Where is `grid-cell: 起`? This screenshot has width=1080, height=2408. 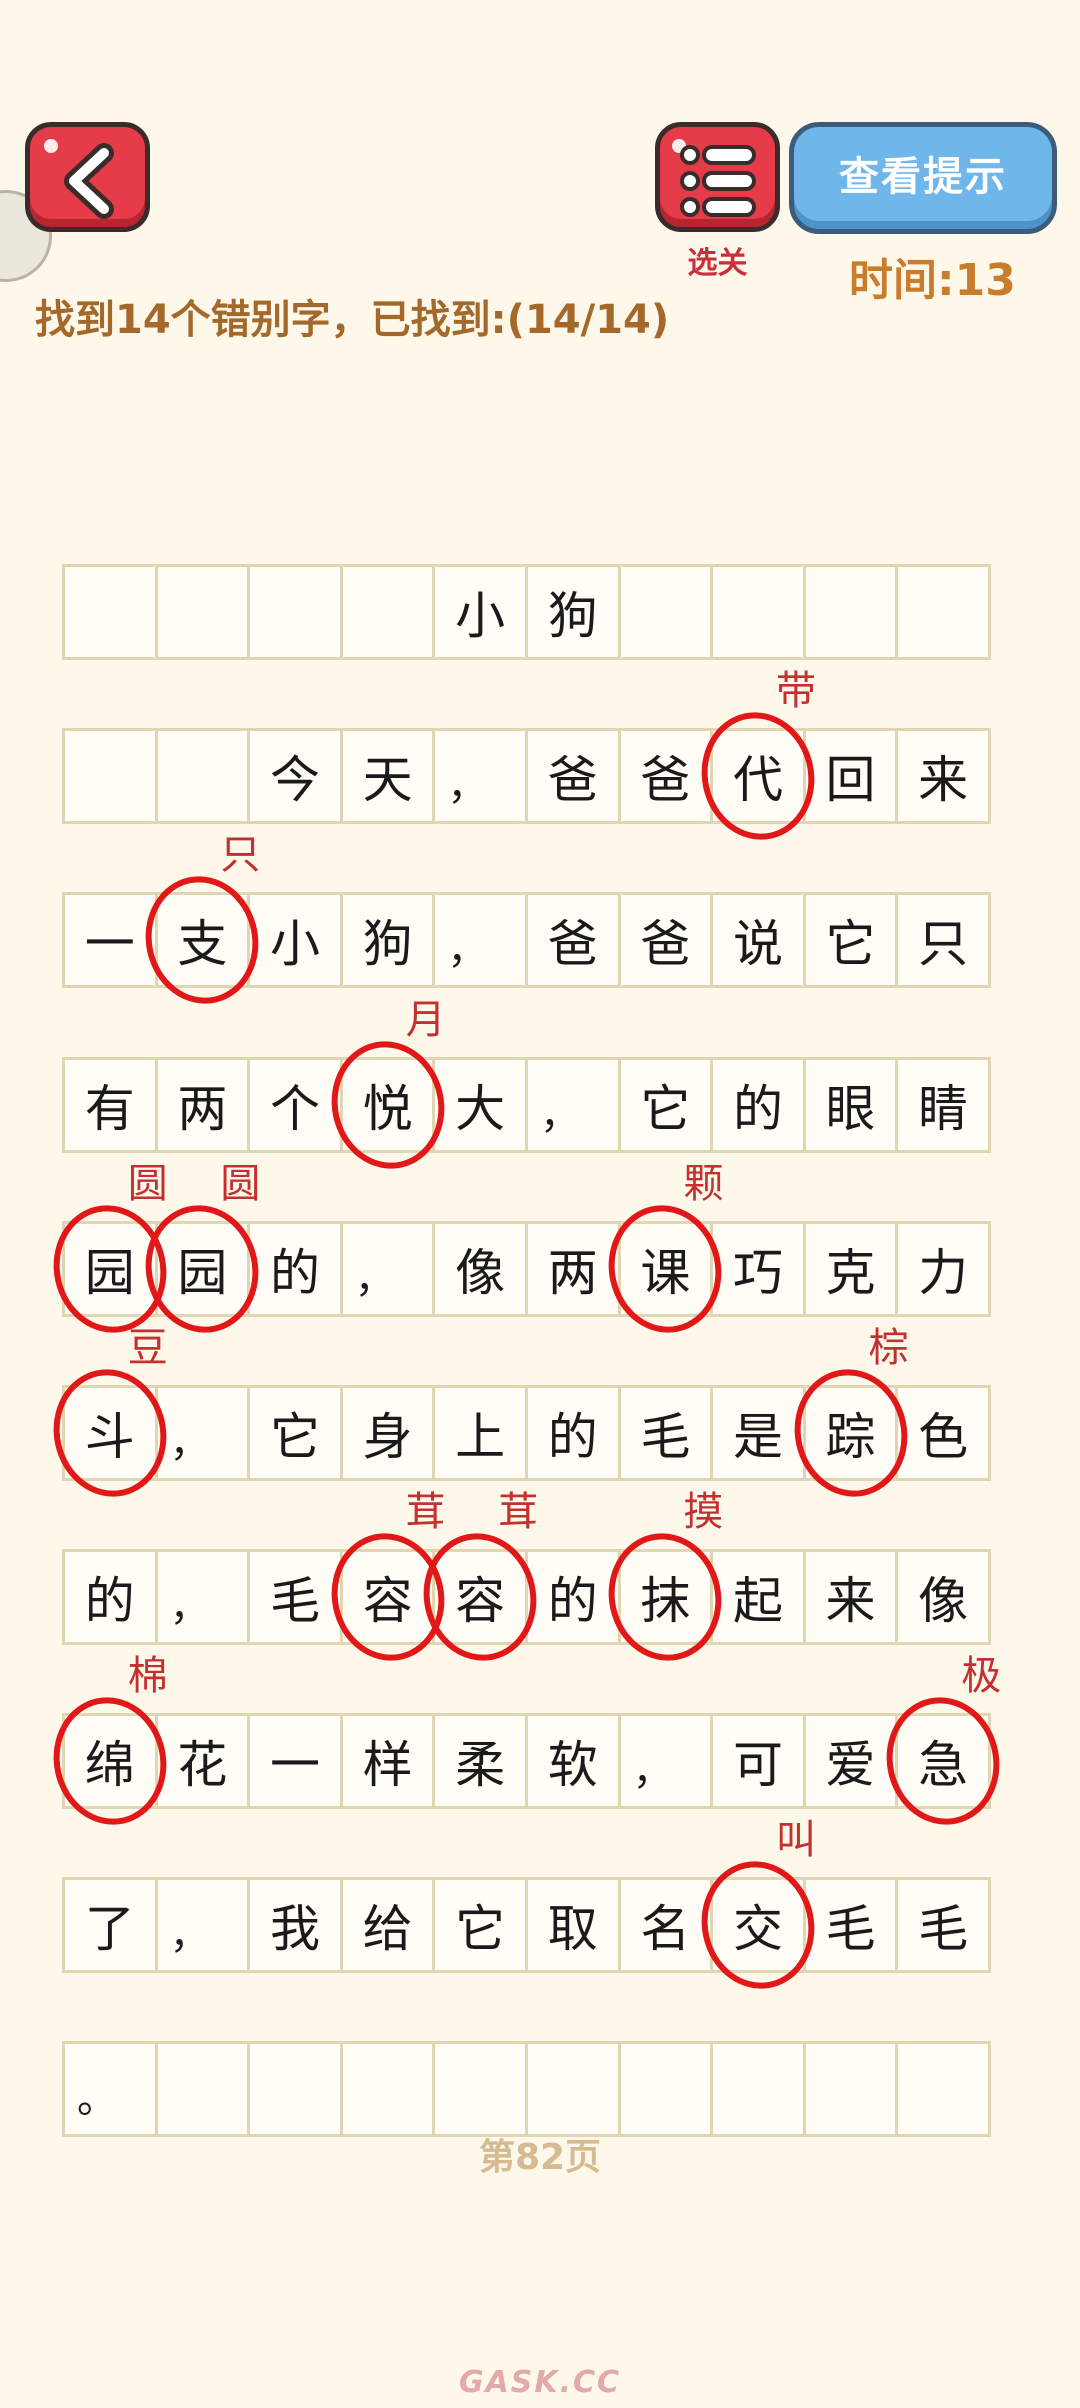 grid-cell: 起 is located at coordinates (758, 1597).